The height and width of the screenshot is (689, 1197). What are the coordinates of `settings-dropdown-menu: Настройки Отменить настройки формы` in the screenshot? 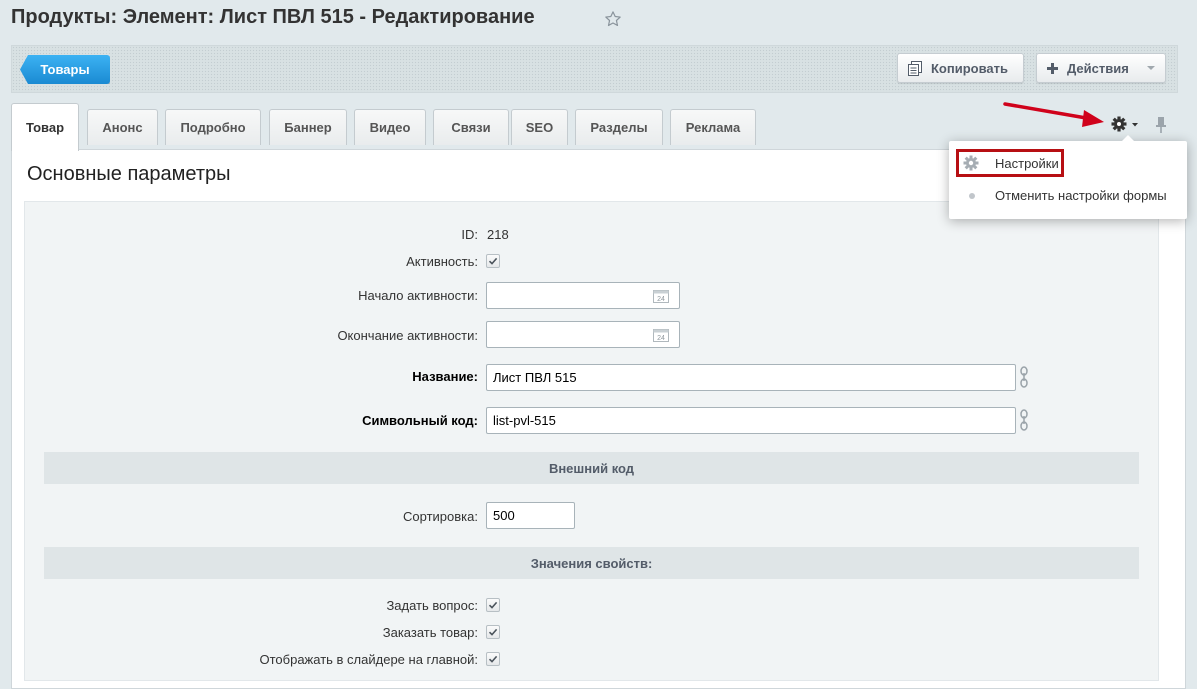 It's located at (1068, 177).